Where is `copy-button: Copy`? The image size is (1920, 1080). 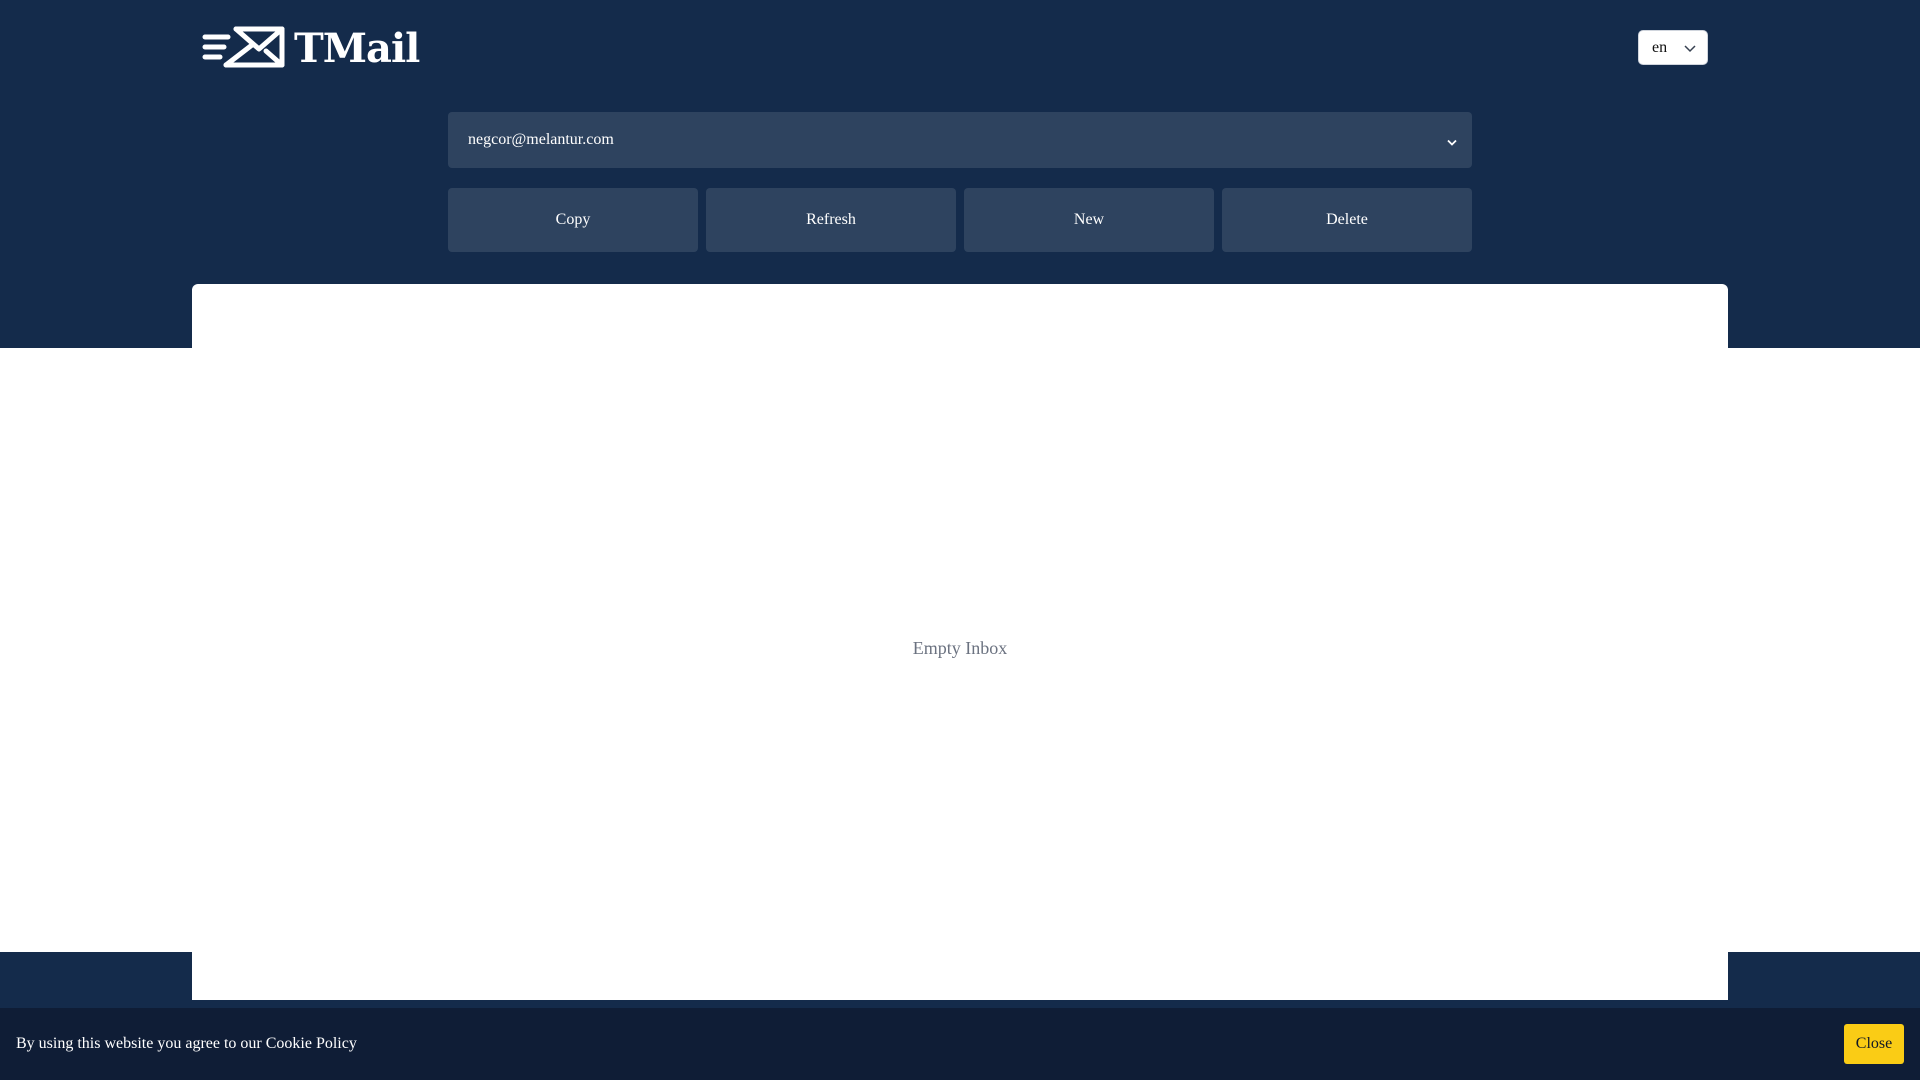
copy-button: Copy is located at coordinates (573, 220).